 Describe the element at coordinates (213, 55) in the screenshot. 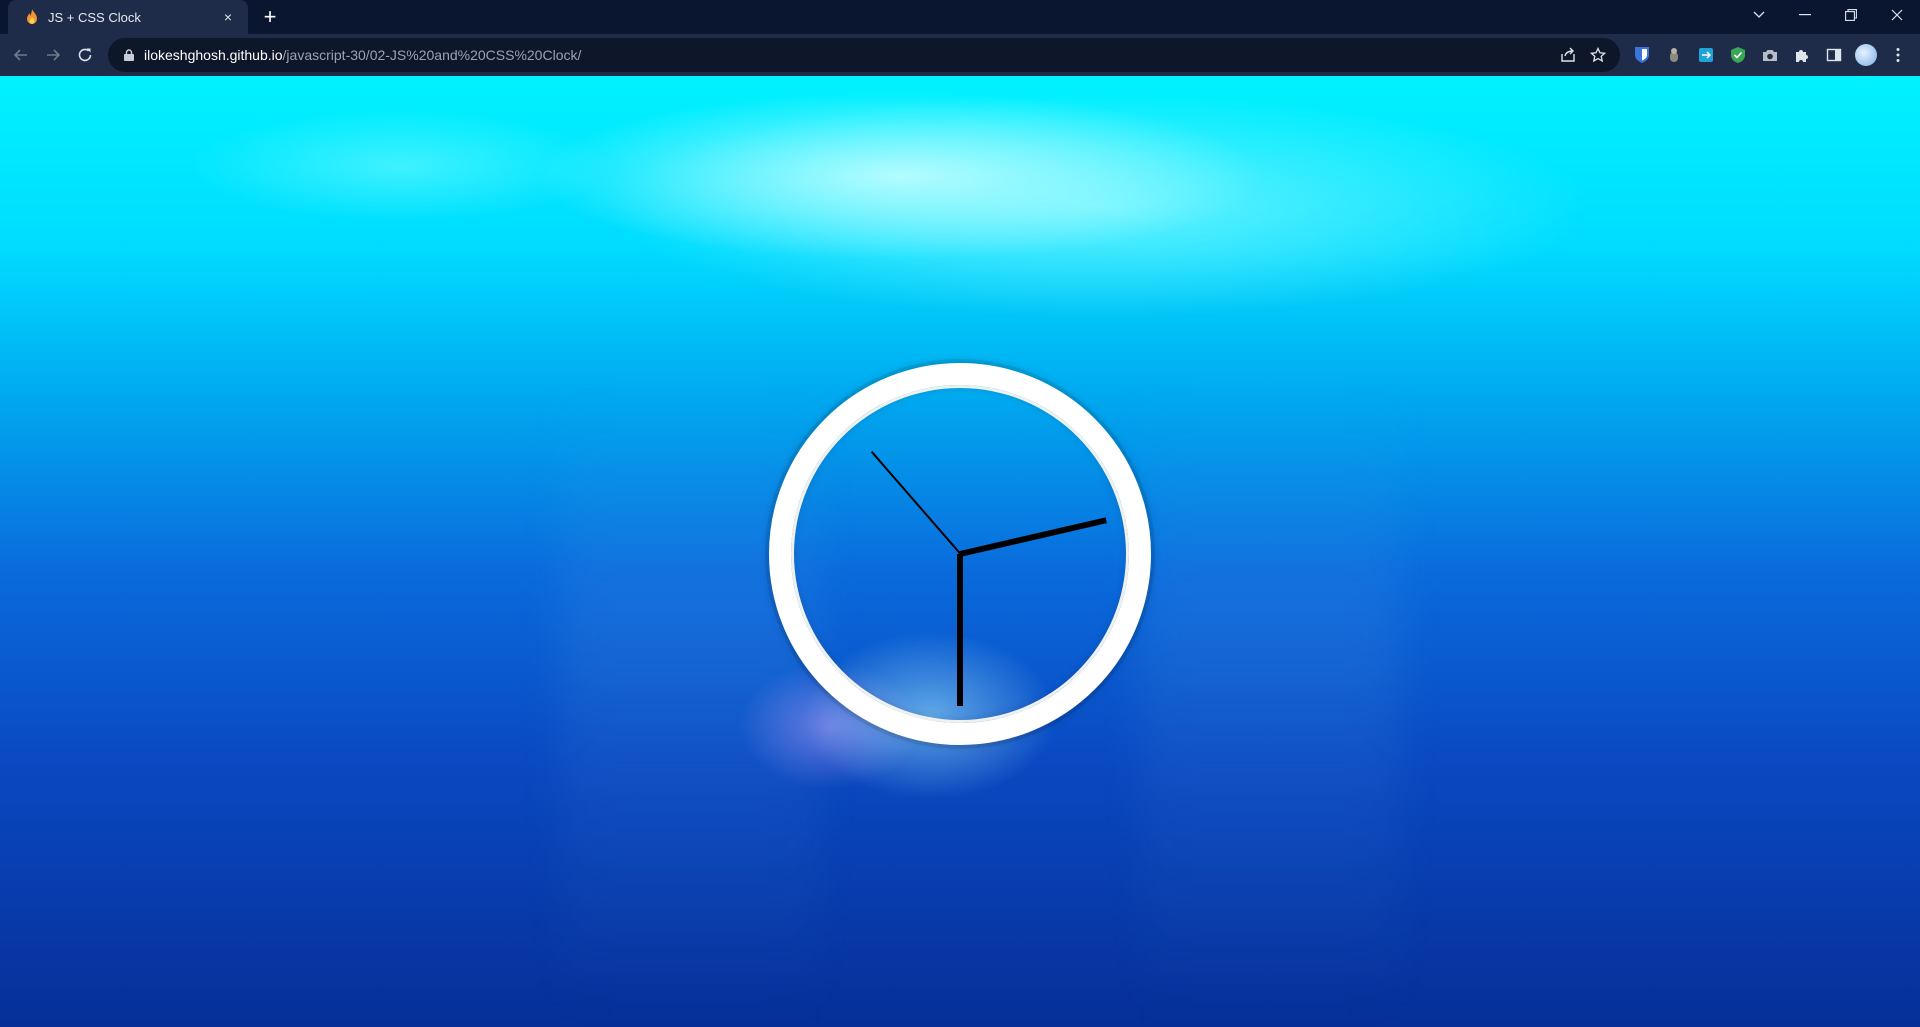

I see `url-host: ilokeshghosh.github.io` at that location.